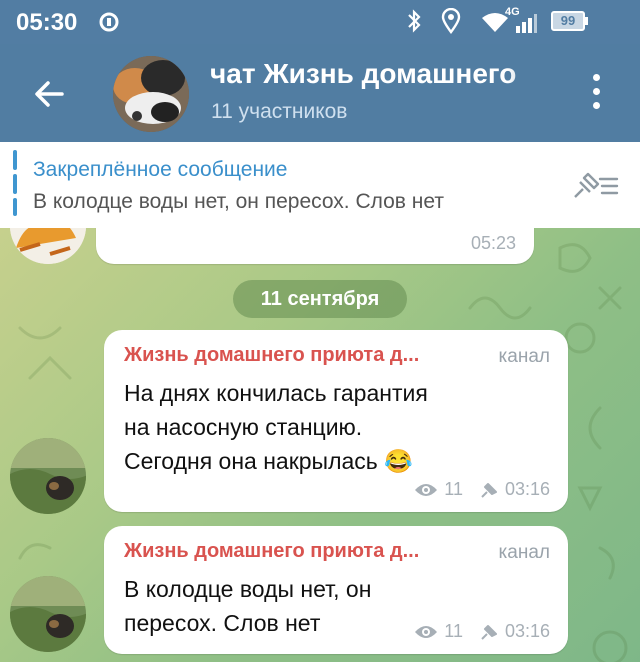 This screenshot has height=671, width=640. Describe the element at coordinates (596, 94) in the screenshot. I see `more-vert-icon` at that location.